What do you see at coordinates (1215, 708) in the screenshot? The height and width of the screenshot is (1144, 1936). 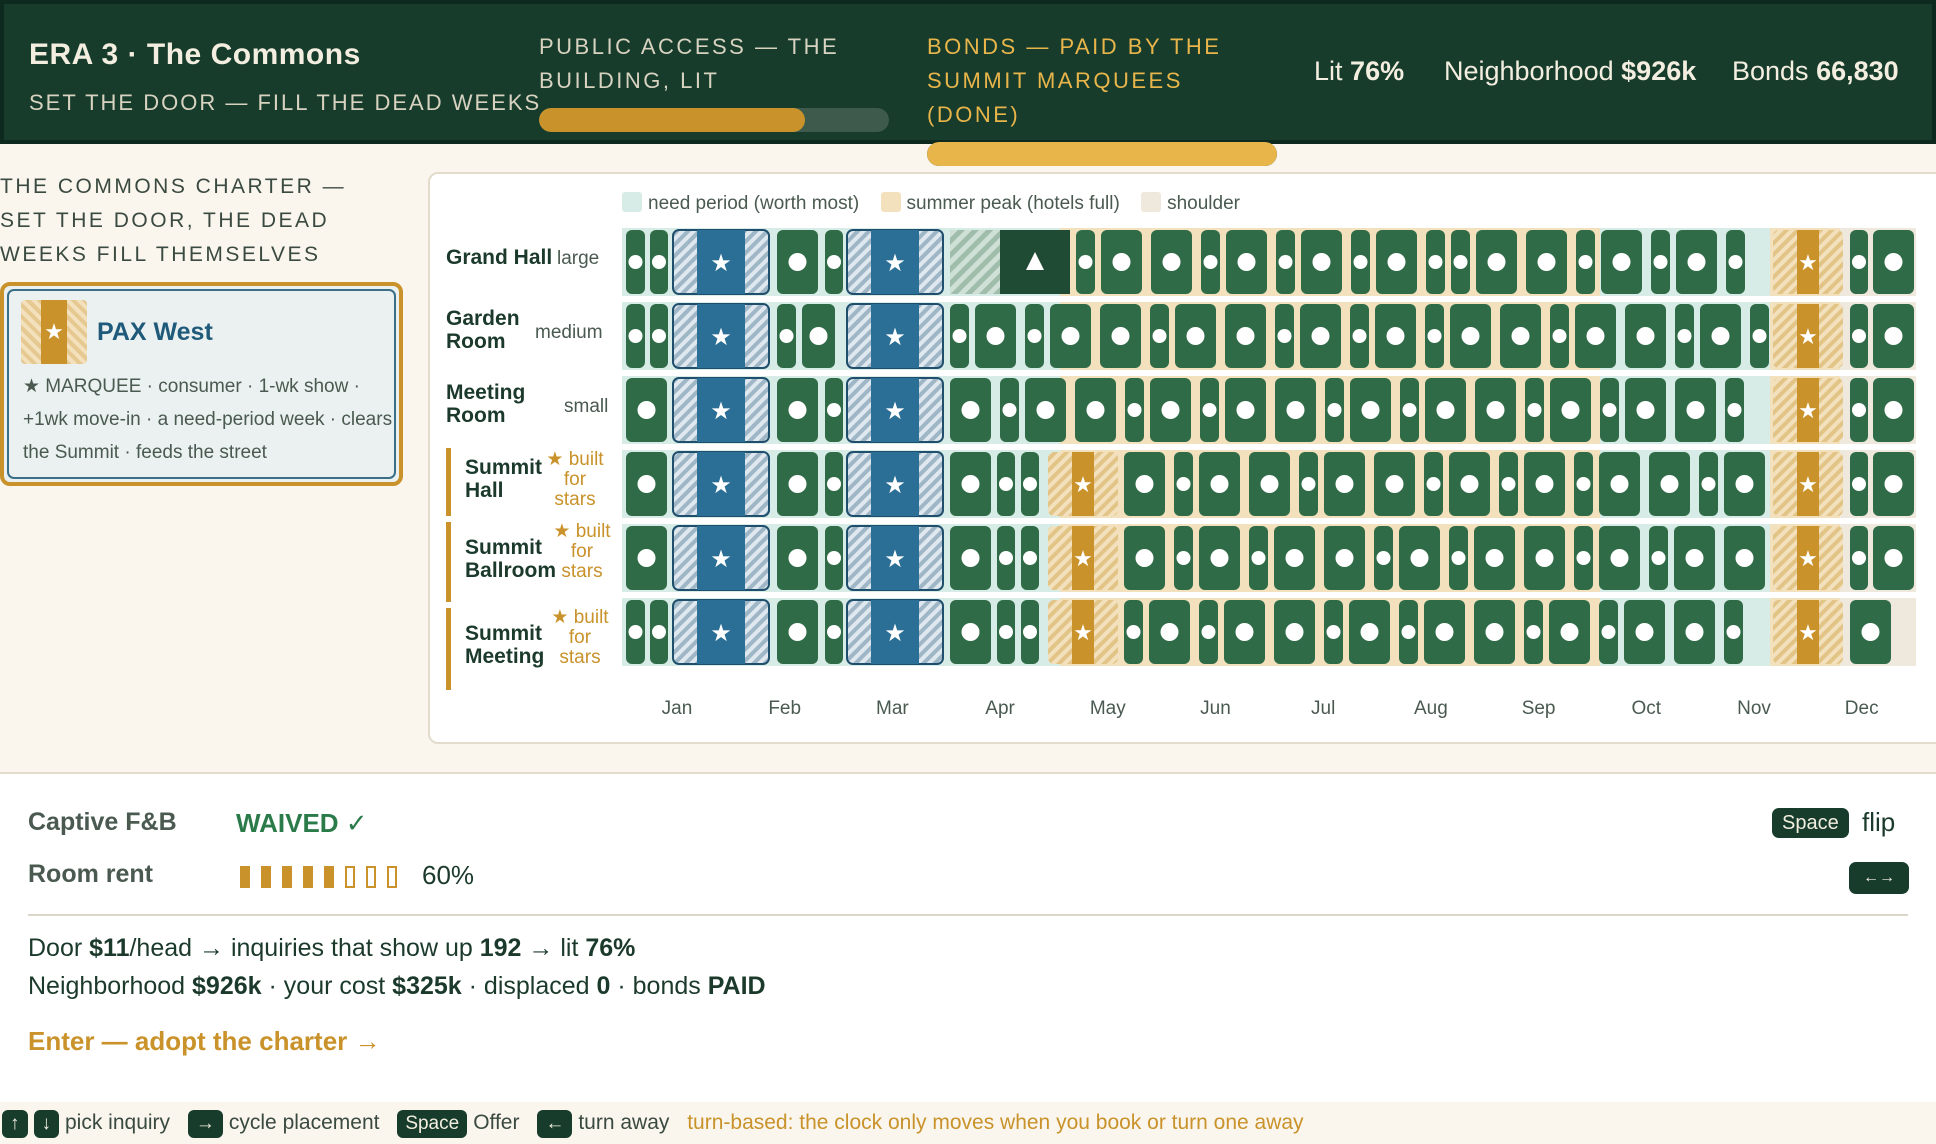 I see `month-label: Jun` at bounding box center [1215, 708].